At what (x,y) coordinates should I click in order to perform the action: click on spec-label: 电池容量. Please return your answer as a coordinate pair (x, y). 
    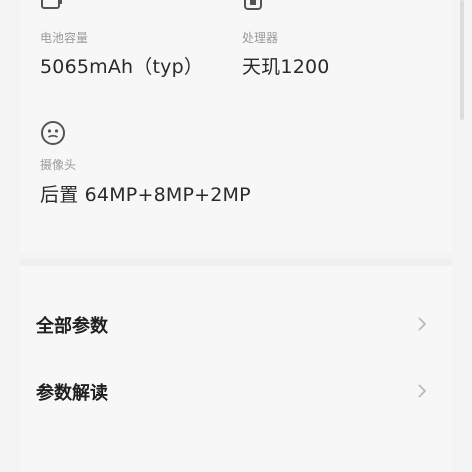
    Looking at the image, I should click on (64, 38).